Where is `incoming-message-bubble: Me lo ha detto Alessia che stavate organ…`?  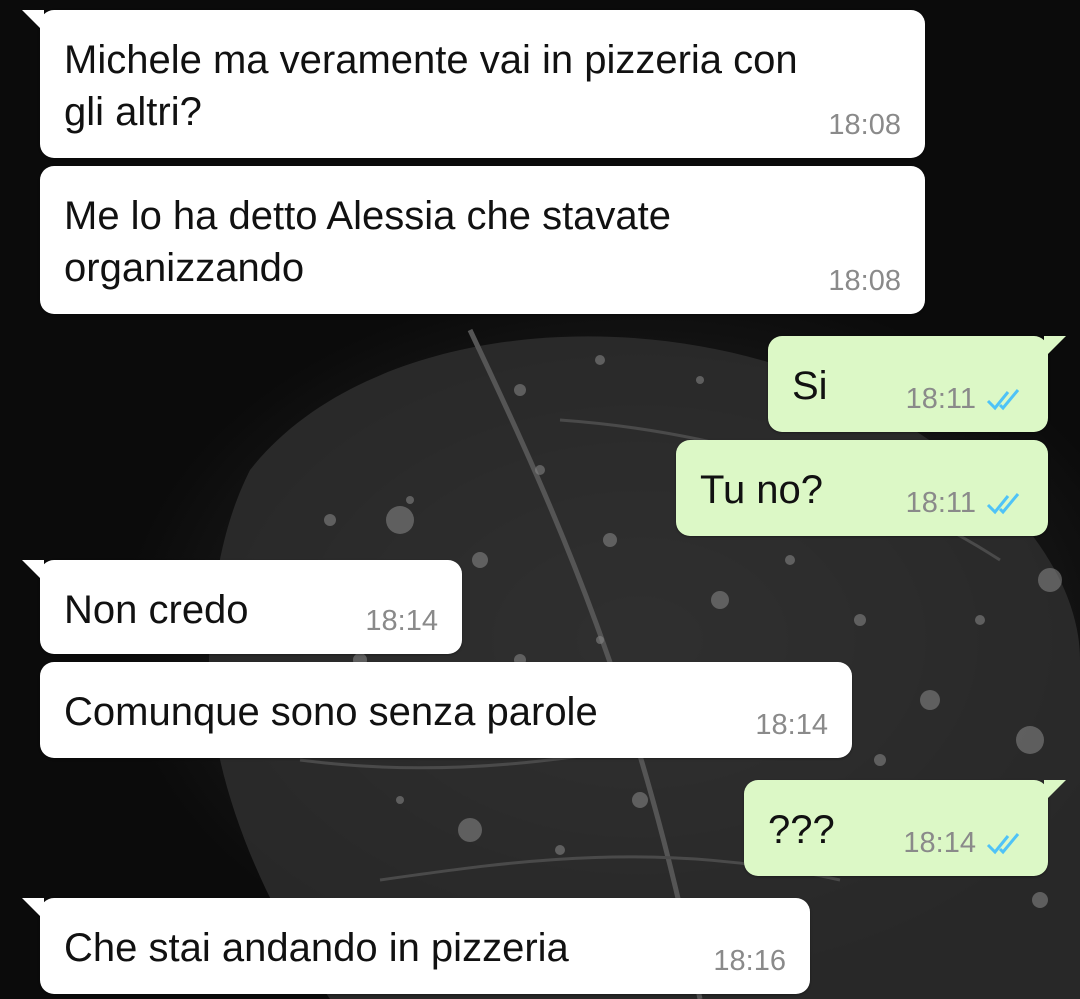 incoming-message-bubble: Me lo ha detto Alessia che stavate organ… is located at coordinates (482, 240).